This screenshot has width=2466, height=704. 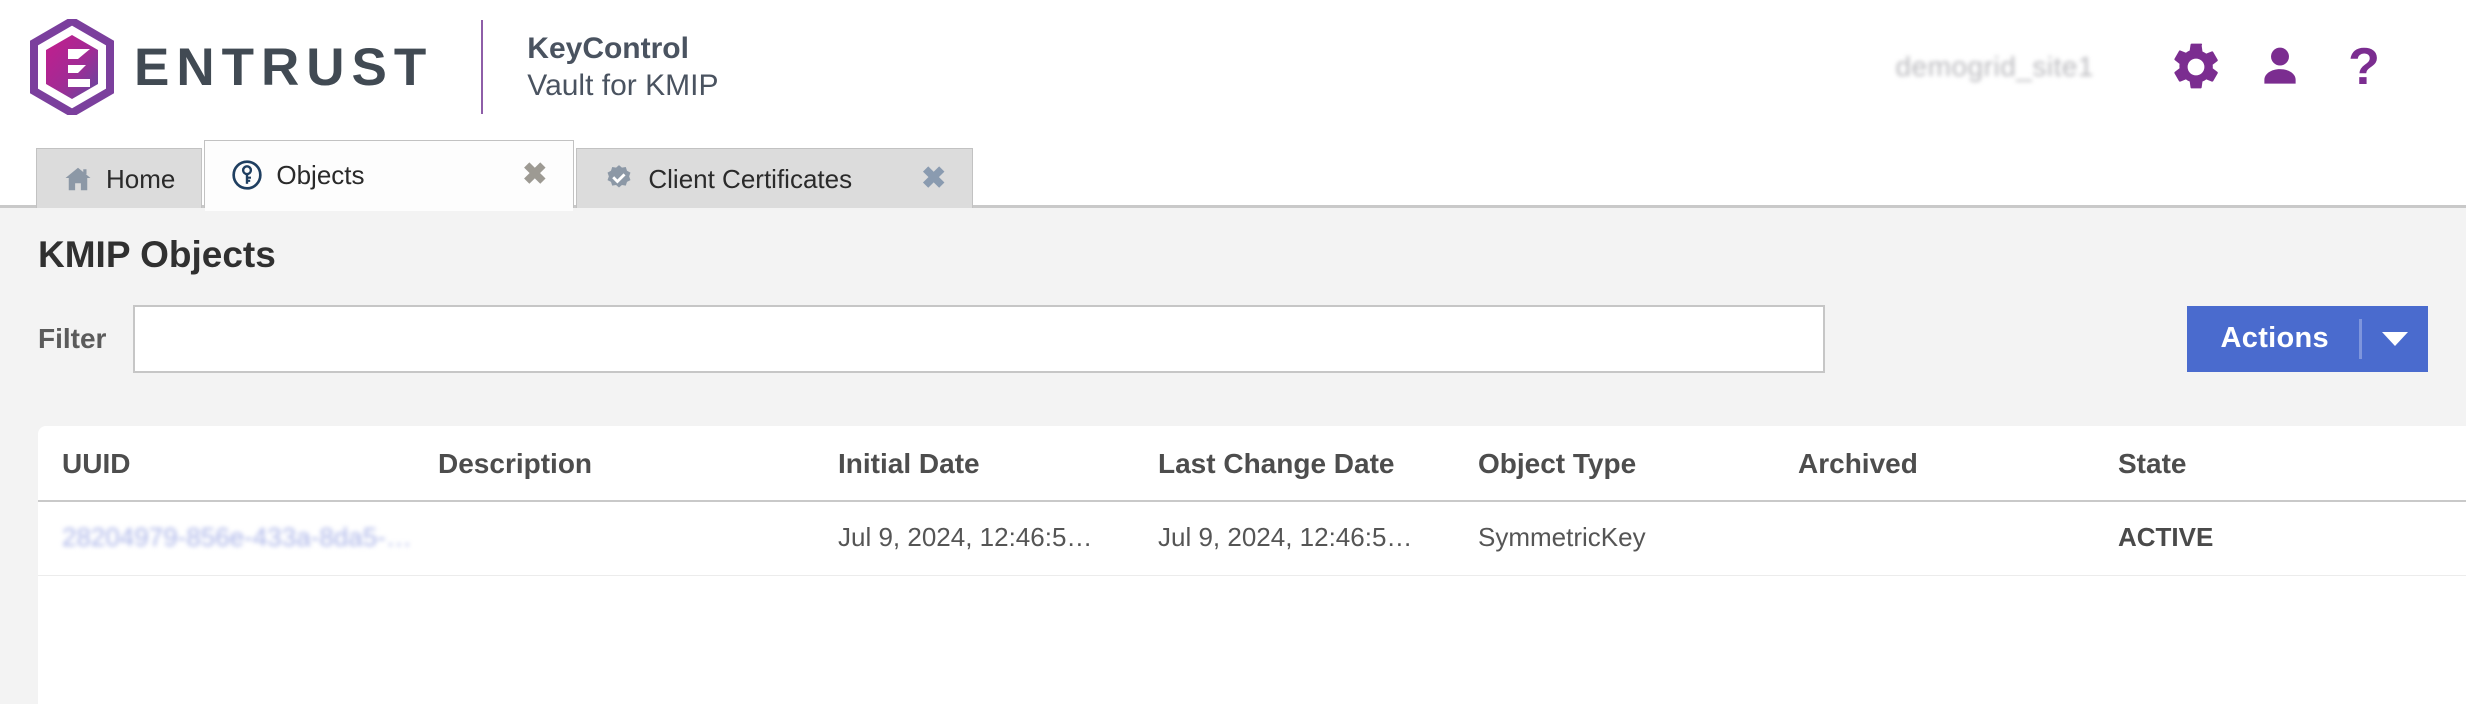 What do you see at coordinates (619, 179) in the screenshot?
I see `certificate-seal-icon` at bounding box center [619, 179].